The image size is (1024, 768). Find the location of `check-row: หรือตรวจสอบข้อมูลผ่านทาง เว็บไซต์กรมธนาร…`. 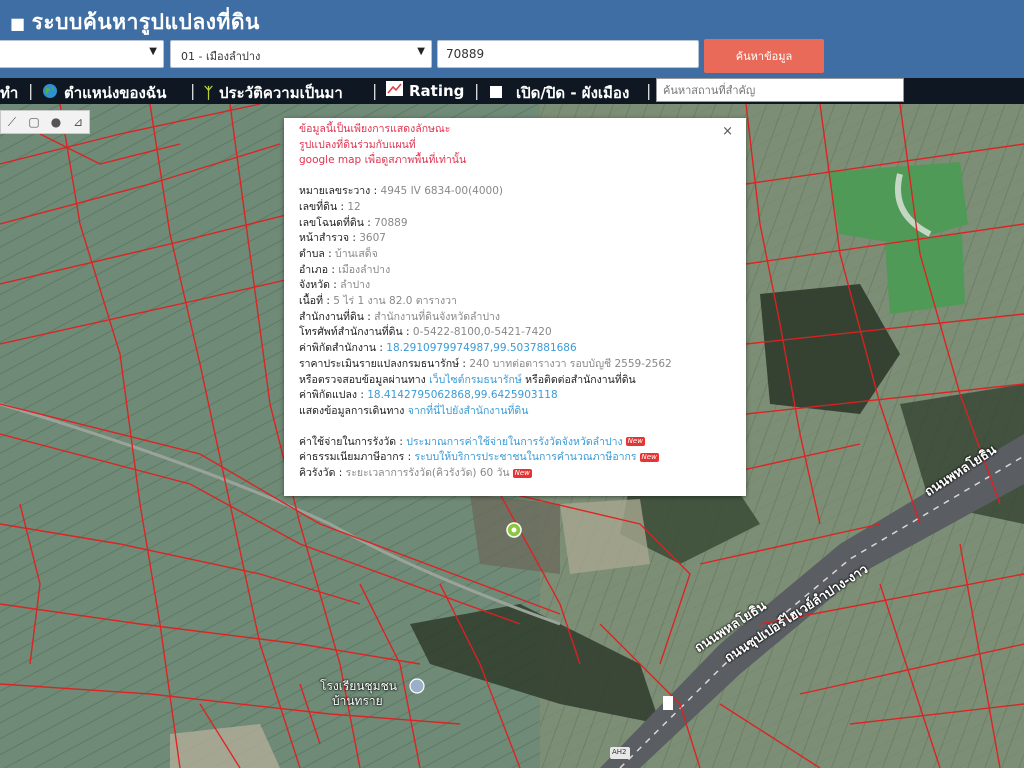

check-row: หรือตรวจสอบข้อมูลผ่านทาง เว็บไซต์กรมธนาร… is located at coordinates (467, 379).